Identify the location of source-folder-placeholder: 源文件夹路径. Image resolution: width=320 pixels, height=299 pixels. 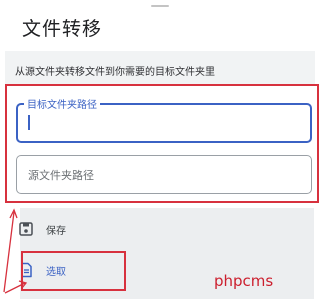
(61, 175).